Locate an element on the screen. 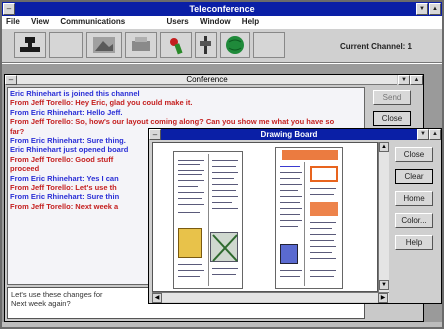 Image resolution: width=444 pixels, height=329 pixels. maximize-button: ▲ is located at coordinates (435, 9).